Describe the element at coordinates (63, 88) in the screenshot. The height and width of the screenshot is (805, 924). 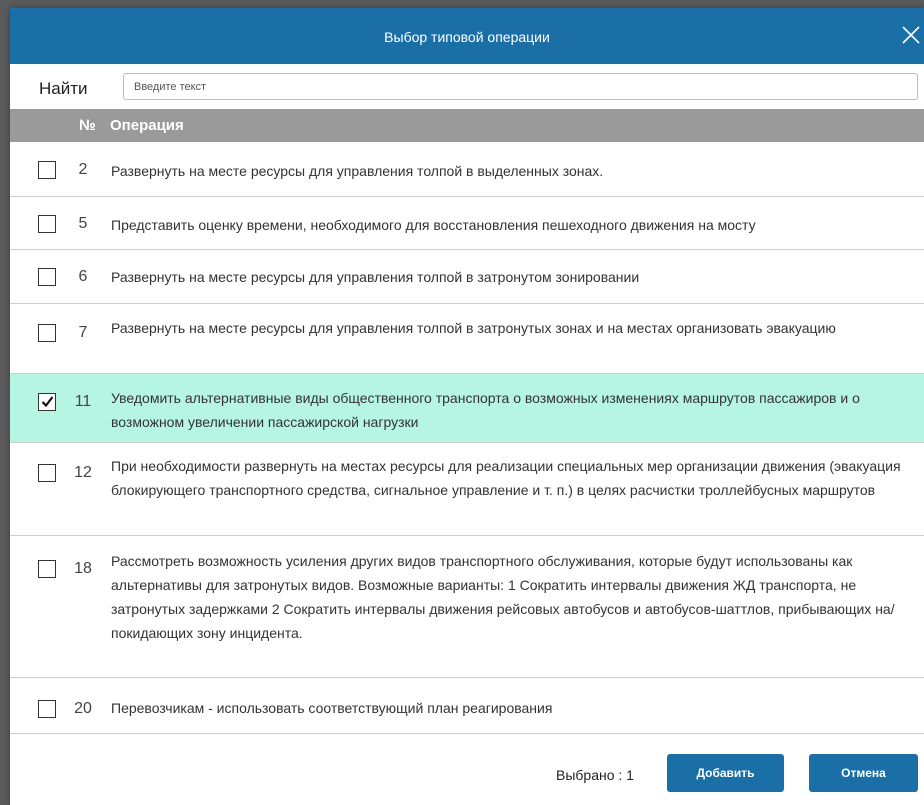
I see `search-label: Найти` at that location.